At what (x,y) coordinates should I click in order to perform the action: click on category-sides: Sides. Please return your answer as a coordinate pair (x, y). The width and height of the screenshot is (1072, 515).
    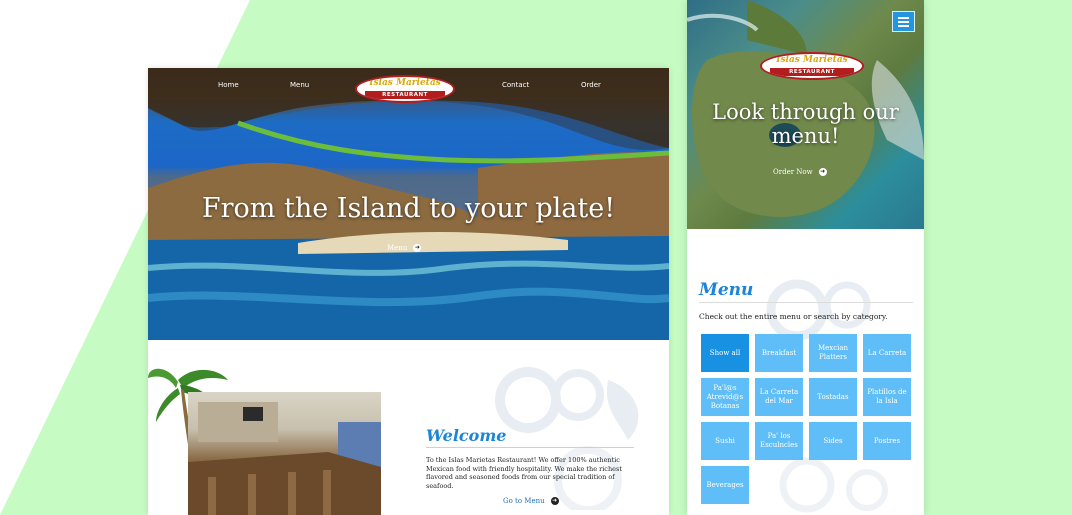
    Looking at the image, I should click on (833, 441).